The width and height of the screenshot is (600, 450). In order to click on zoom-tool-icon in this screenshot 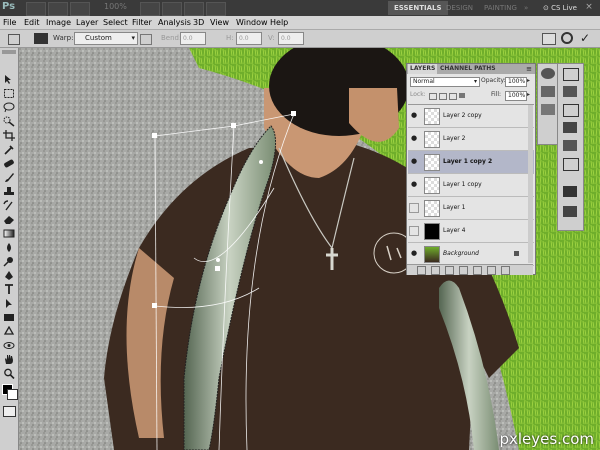, I will do `click(9, 373)`.